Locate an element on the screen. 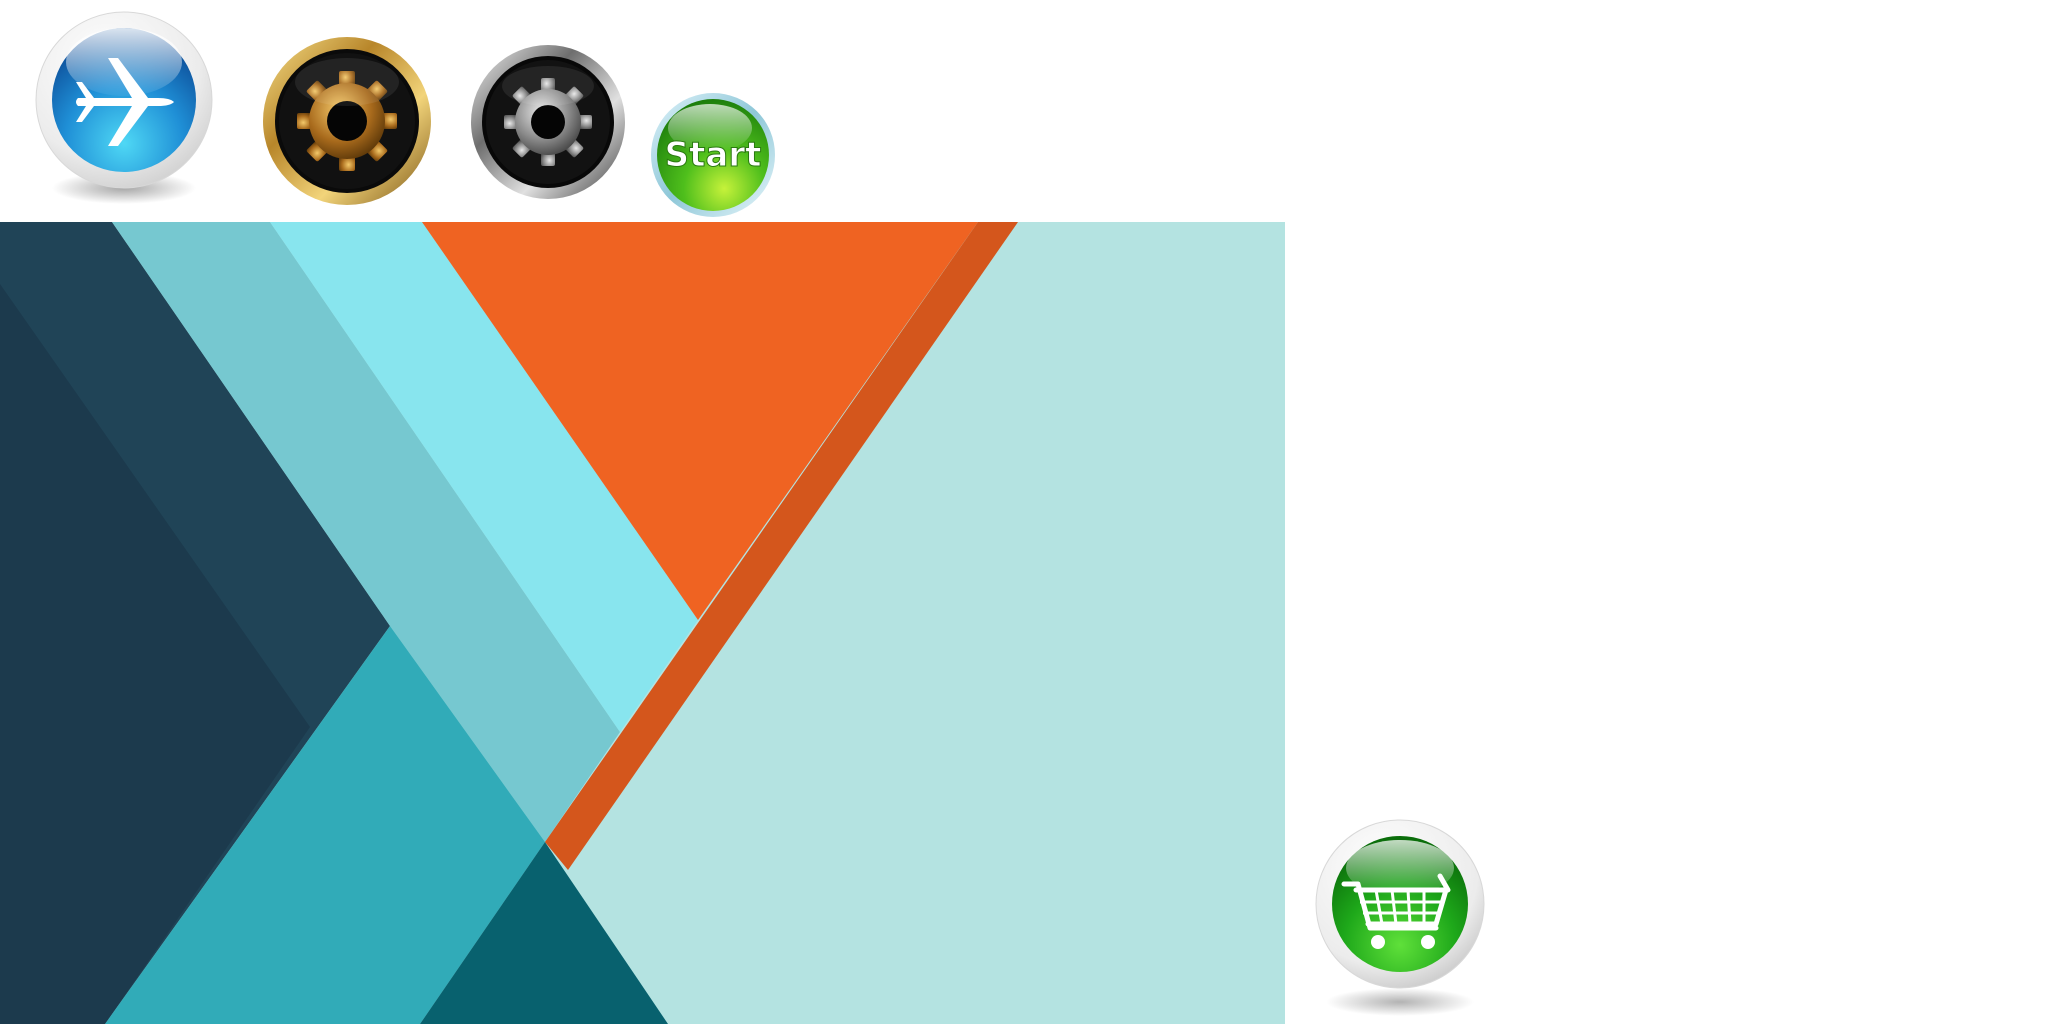  shopping-cart-button is located at coordinates (1400, 916).